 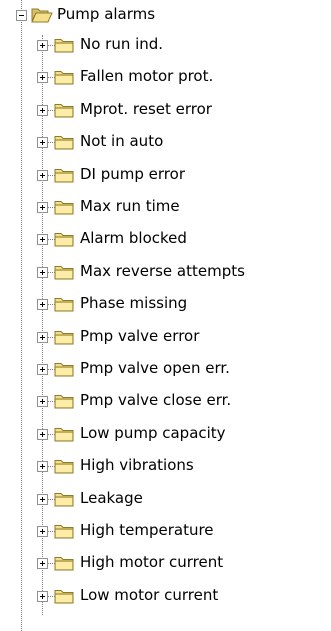 I want to click on collapse-minus-icon, so click(x=21, y=15).